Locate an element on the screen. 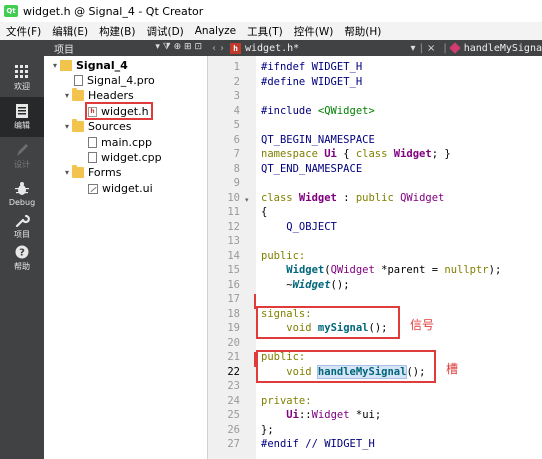 The width and height of the screenshot is (542, 459). window-title: widget.h @ Signal_4 - Qt Creator is located at coordinates (113, 11).